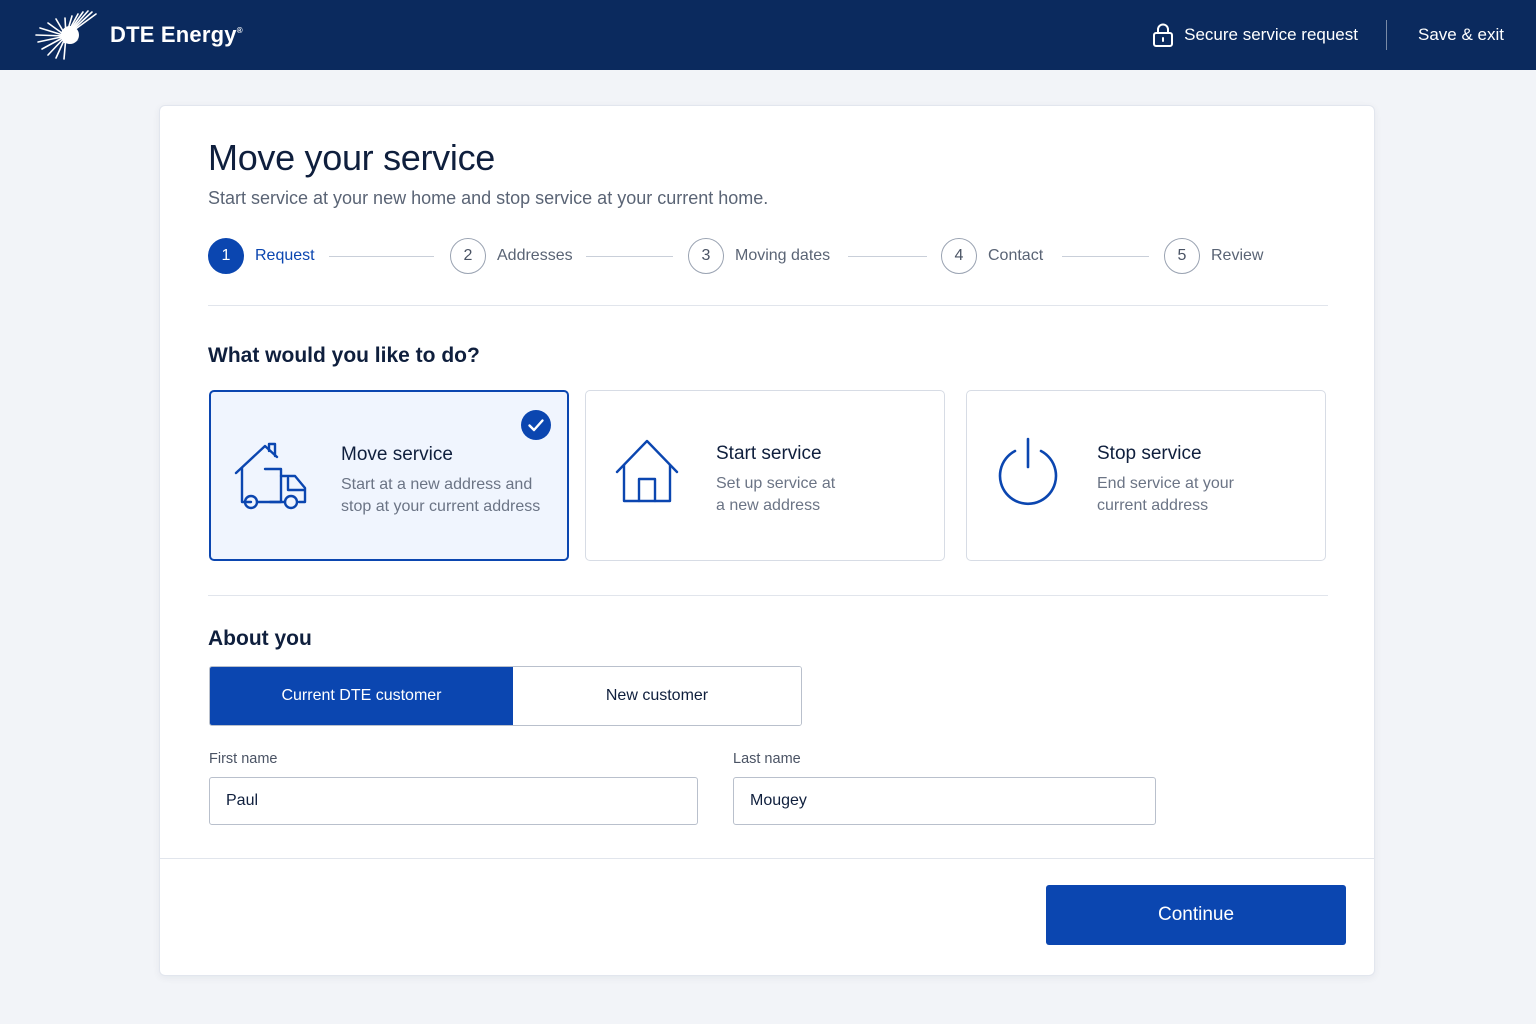 This screenshot has width=1536, height=1024. I want to click on dte-logo: DTE Energy®, so click(138, 35).